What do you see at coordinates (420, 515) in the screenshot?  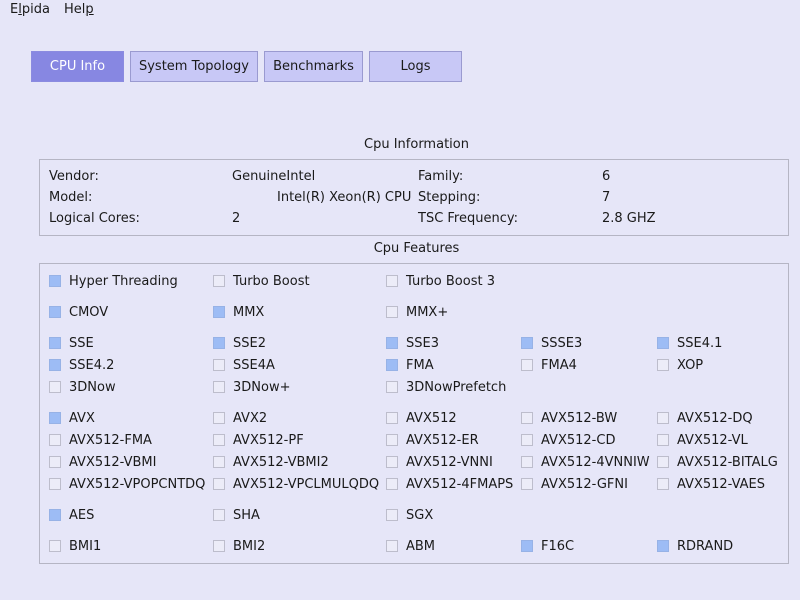 I see `feature-label: SGX` at bounding box center [420, 515].